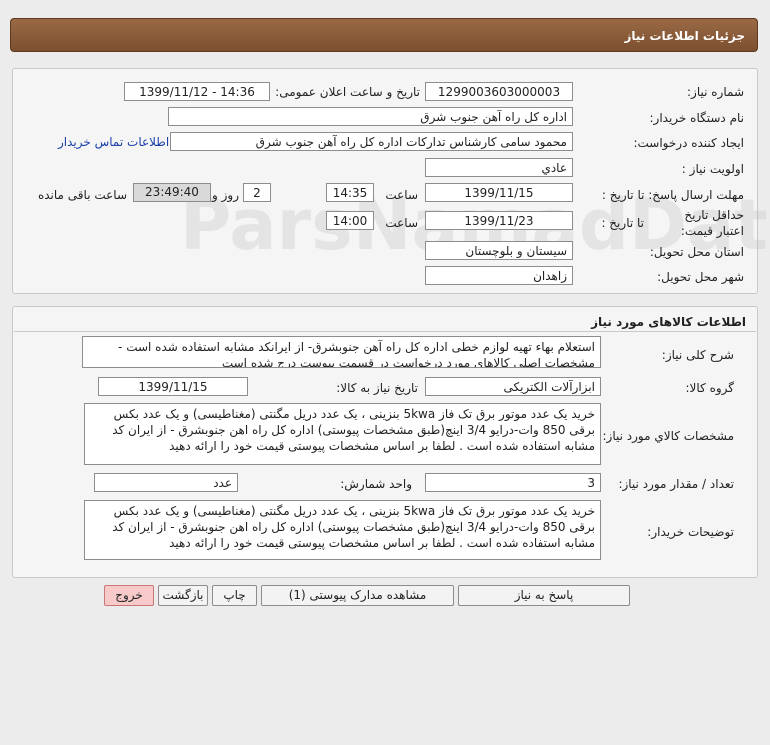 Image resolution: width=770 pixels, height=745 pixels. Describe the element at coordinates (688, 143) in the screenshot. I see `creator-label: ایجاد کننده درخواست:` at that location.